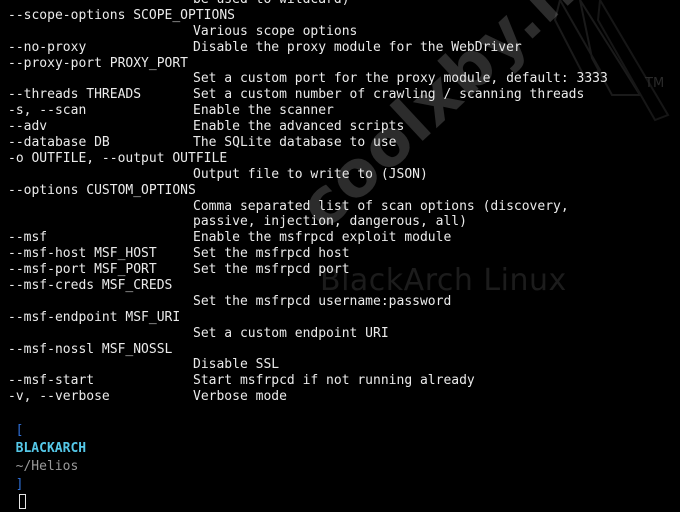 The image size is (680, 512). Describe the element at coordinates (271, 270) in the screenshot. I see `option-description: Set the msfrpcd port` at that location.